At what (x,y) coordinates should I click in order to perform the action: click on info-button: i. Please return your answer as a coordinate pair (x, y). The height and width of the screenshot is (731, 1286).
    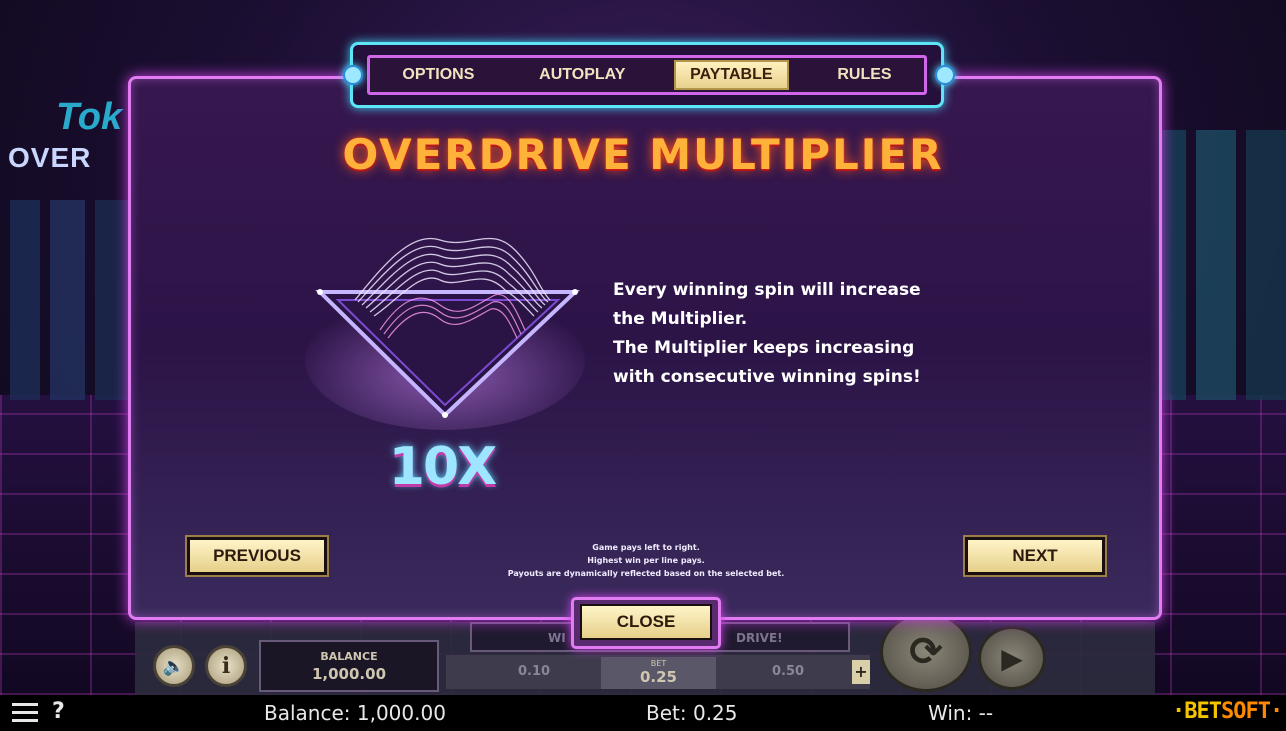
    Looking at the image, I should click on (226, 666).